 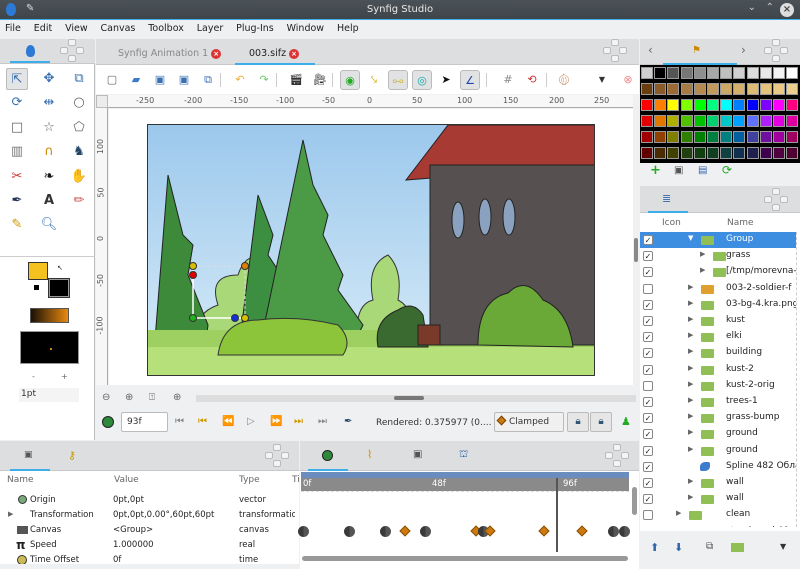 I want to click on param-value: 0pt,0pt,0.00°,60pt,60pt, so click(x=163, y=515).